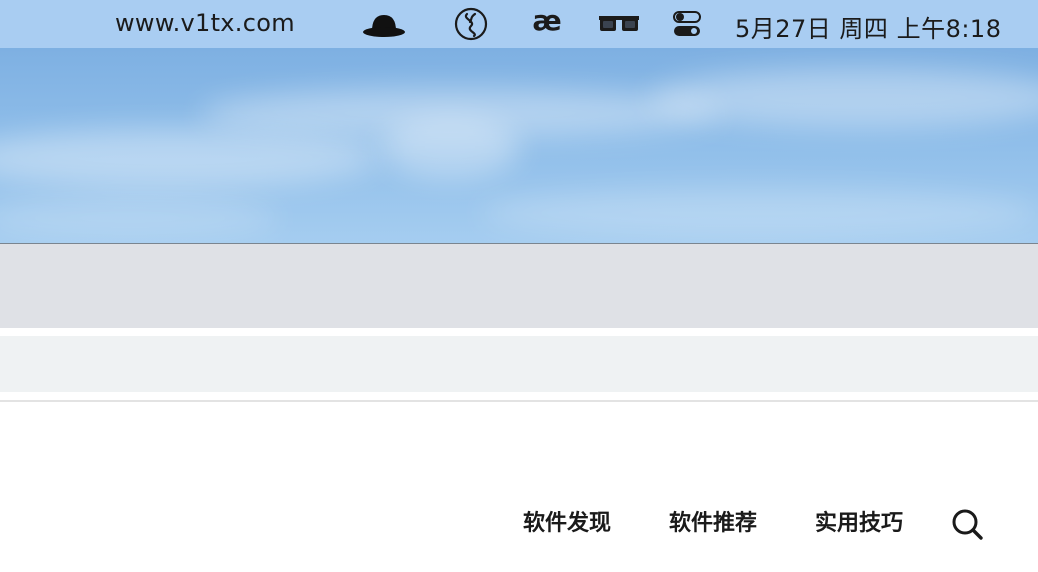 Image resolution: width=1038 pixels, height=572 pixels. What do you see at coordinates (384, 24) in the screenshot?
I see `bowler-hat-icon` at bounding box center [384, 24].